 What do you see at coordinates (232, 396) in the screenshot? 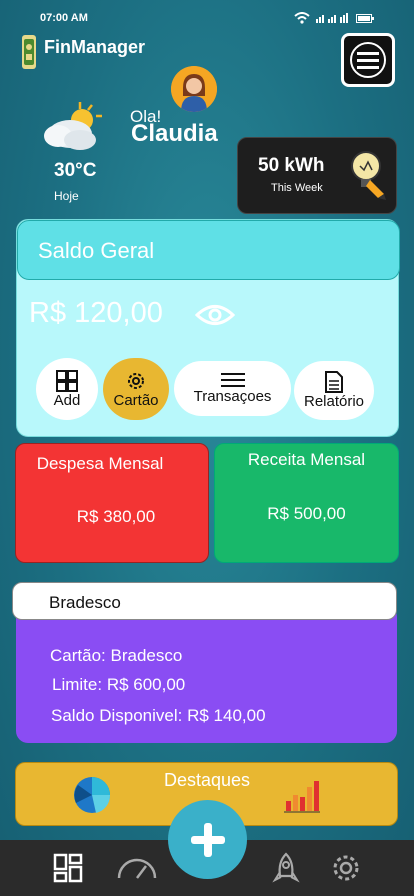
I see `transactions-label: Transaçoes` at bounding box center [232, 396].